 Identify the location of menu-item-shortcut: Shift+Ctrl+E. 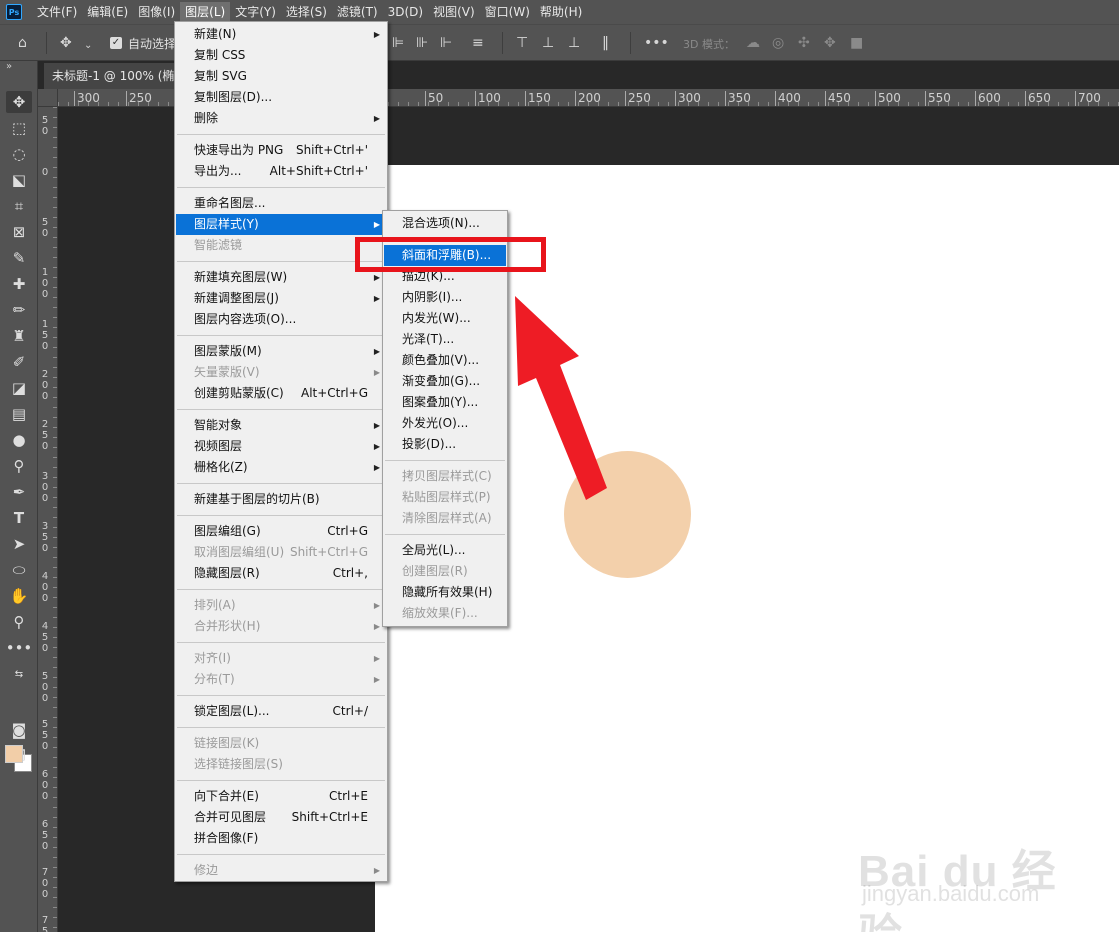
(329, 817).